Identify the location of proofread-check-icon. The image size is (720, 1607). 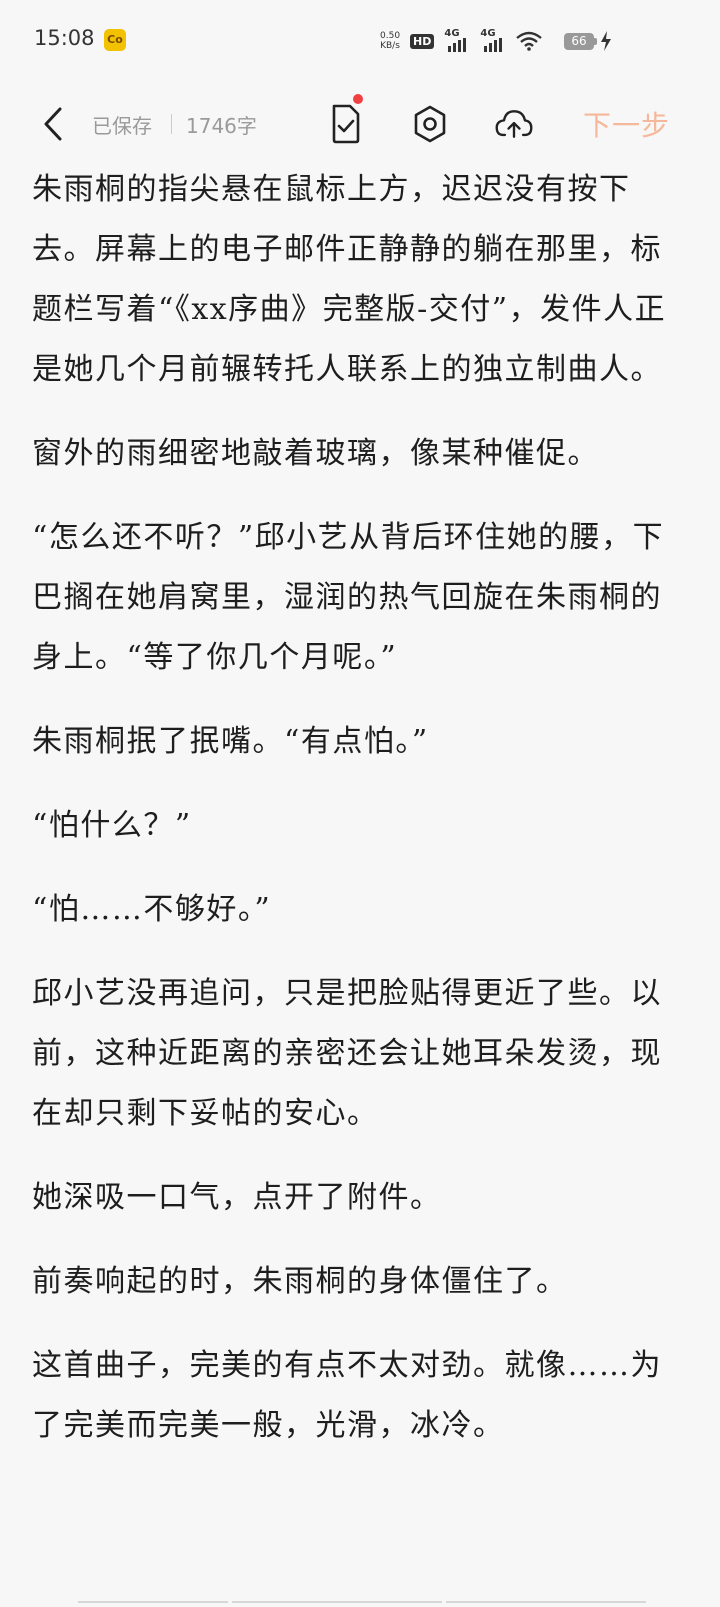
(346, 124).